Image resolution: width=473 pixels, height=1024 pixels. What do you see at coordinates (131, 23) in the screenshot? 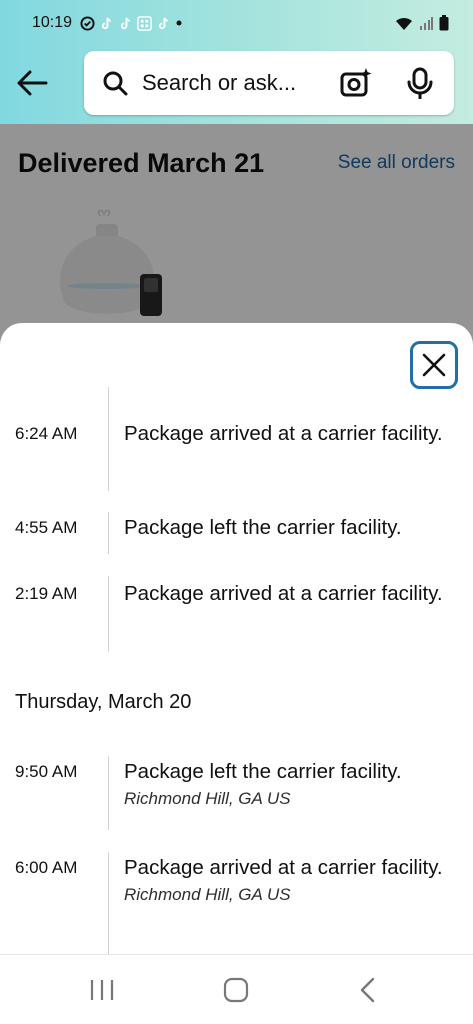
I see `notification-icons` at bounding box center [131, 23].